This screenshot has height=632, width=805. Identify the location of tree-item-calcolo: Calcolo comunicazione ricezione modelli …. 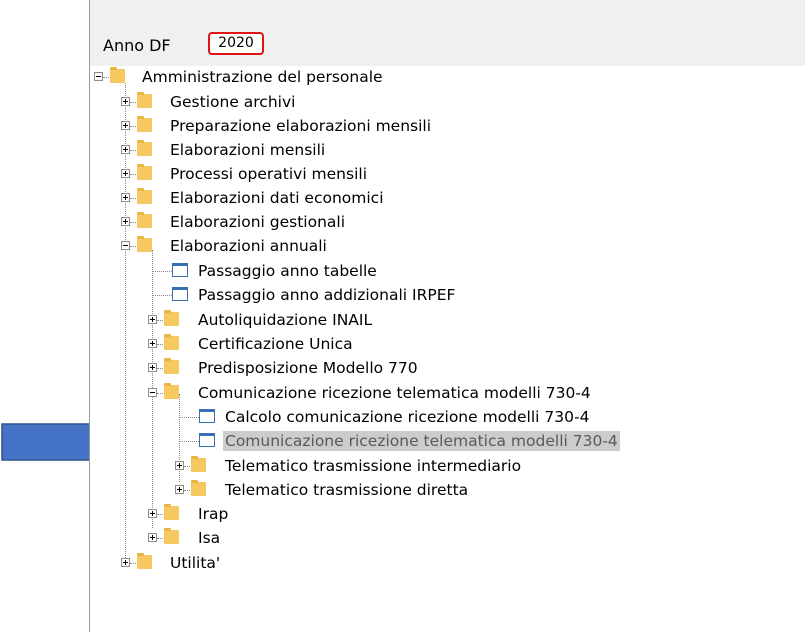
(447, 417).